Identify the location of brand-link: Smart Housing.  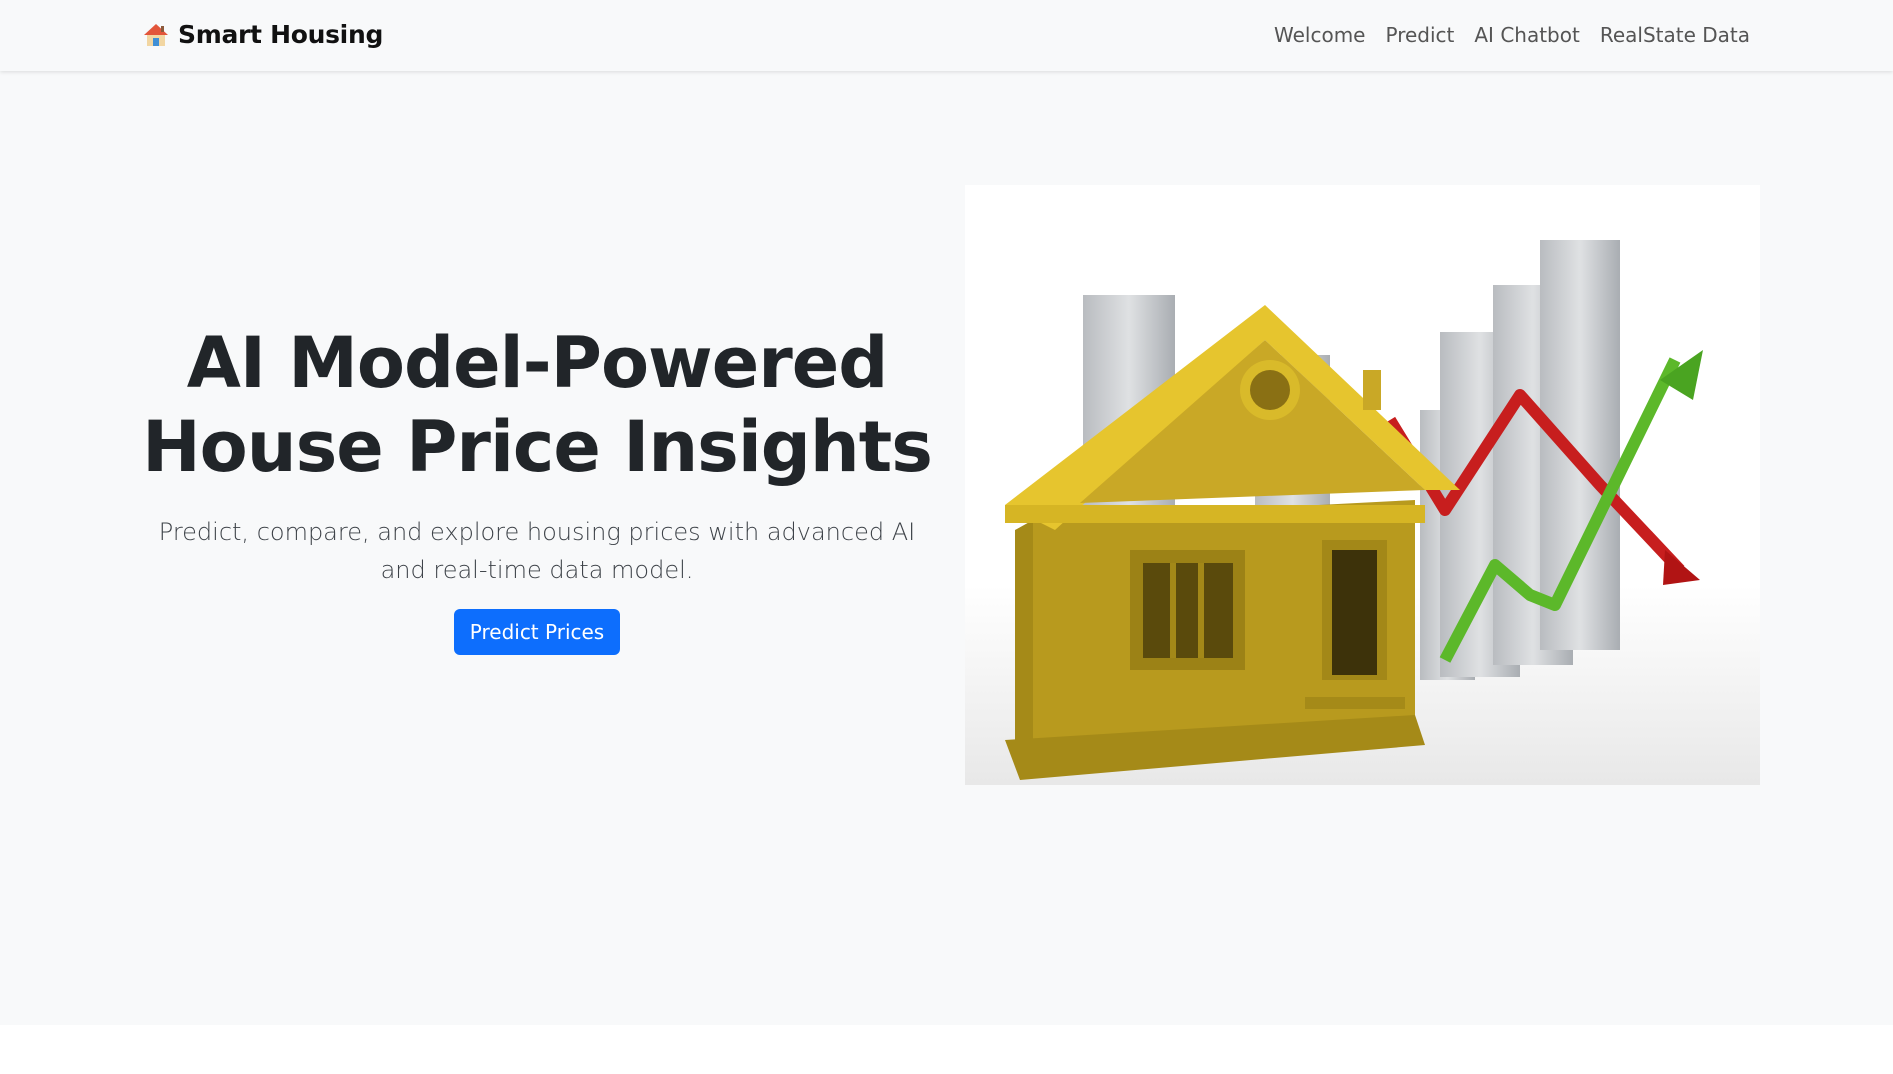
(262, 34).